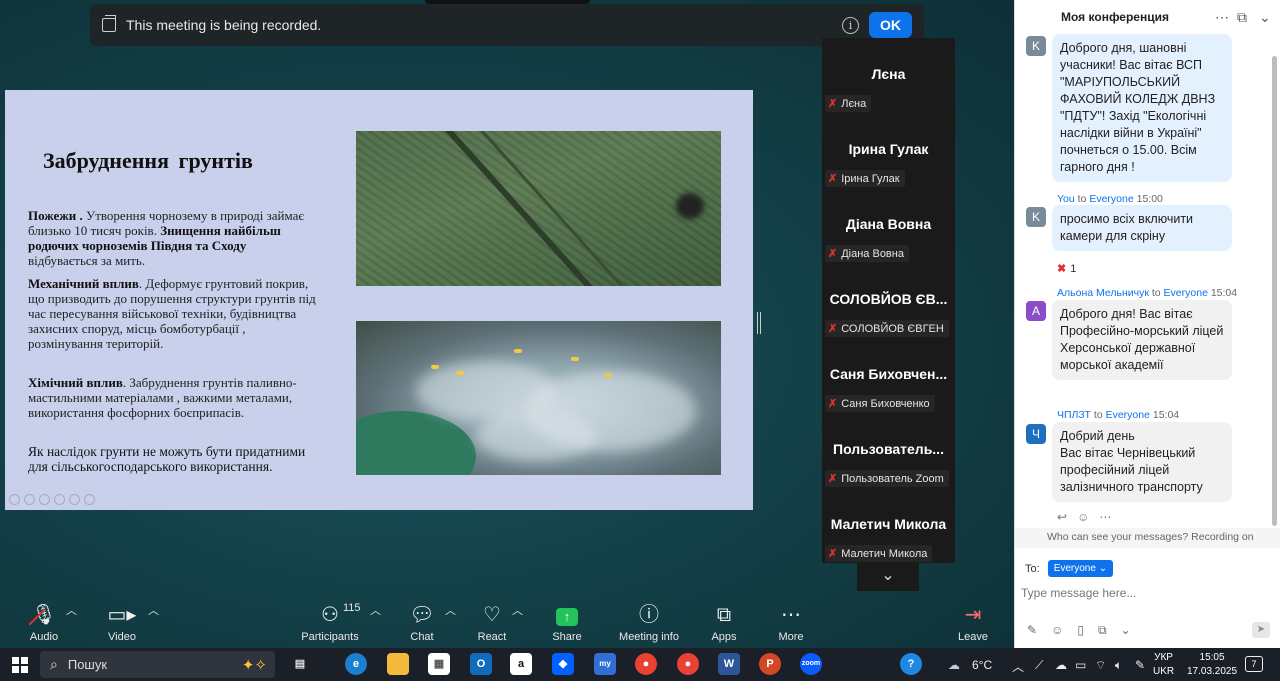  What do you see at coordinates (888, 450) in the screenshot?
I see `participant-tile: Пользователь... ✗ Пользователь Zoom` at bounding box center [888, 450].